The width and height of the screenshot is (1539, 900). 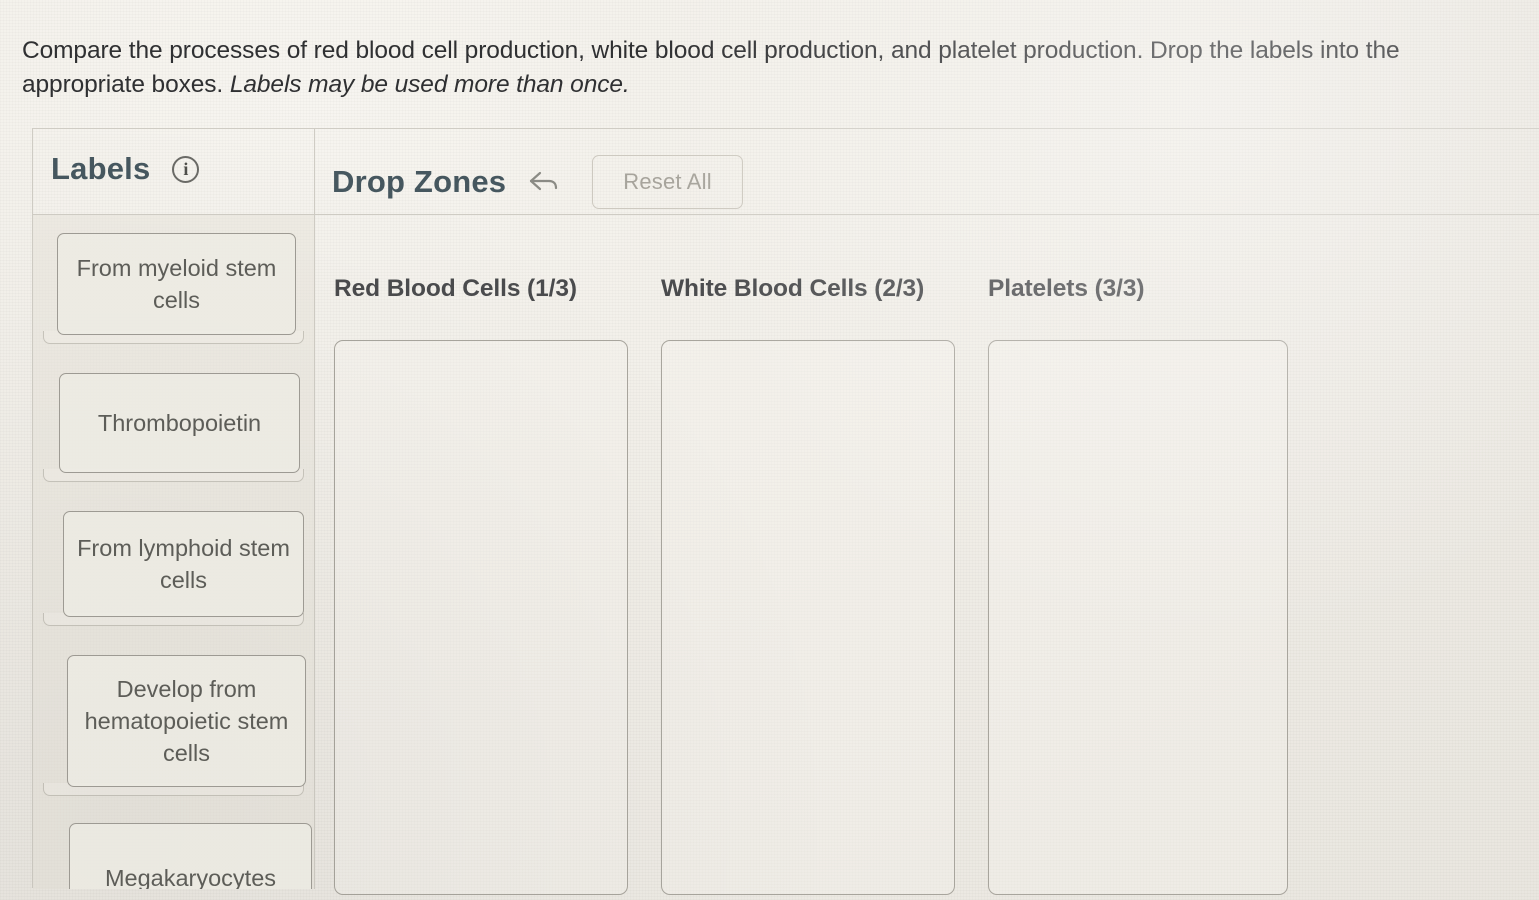 I want to click on draggable-label: From myeloid stem cells, so click(x=176, y=284).